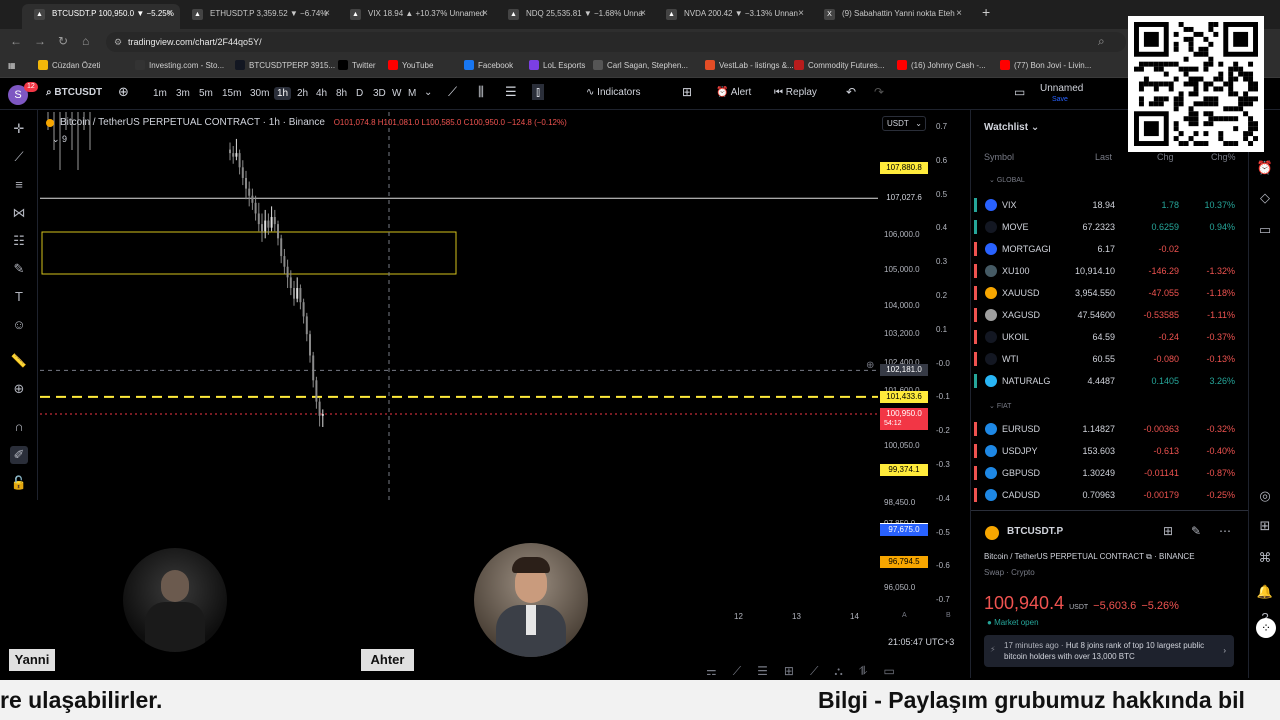 The height and width of the screenshot is (720, 1280). I want to click on watchlist-row: WTI 60.55 -0.080 -0.13%, so click(1110, 359).